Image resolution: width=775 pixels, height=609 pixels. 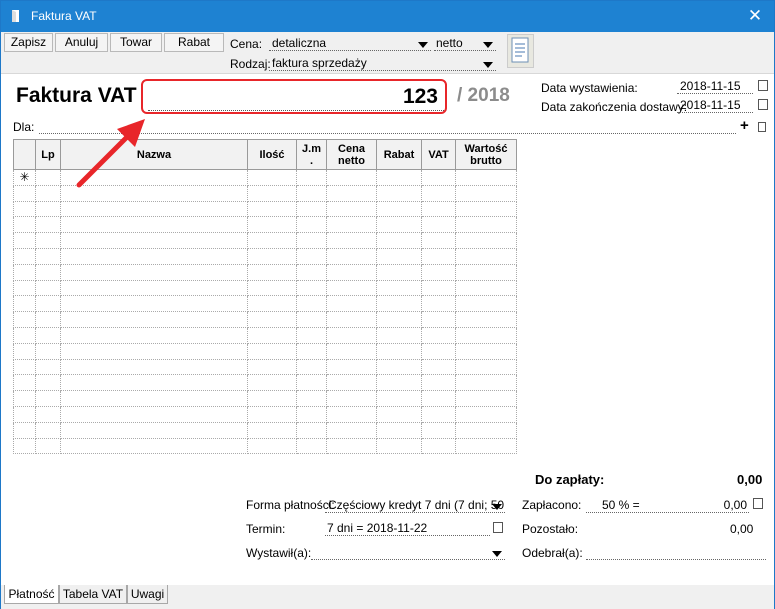 What do you see at coordinates (351, 154) in the screenshot?
I see `col-net-price: Cena netto` at bounding box center [351, 154].